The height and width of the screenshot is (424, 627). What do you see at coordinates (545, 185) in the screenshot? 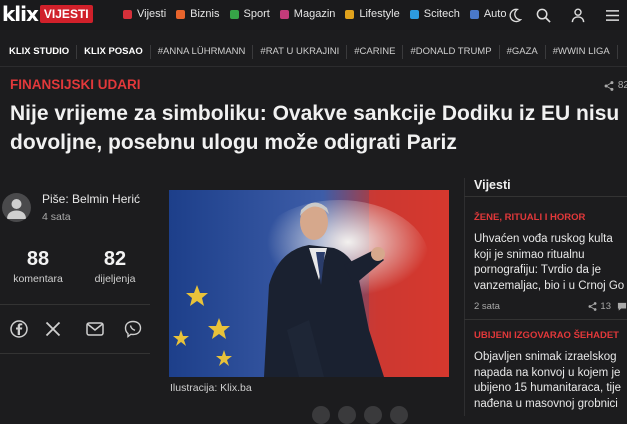
I see `rail-title: Vijesti` at bounding box center [545, 185].